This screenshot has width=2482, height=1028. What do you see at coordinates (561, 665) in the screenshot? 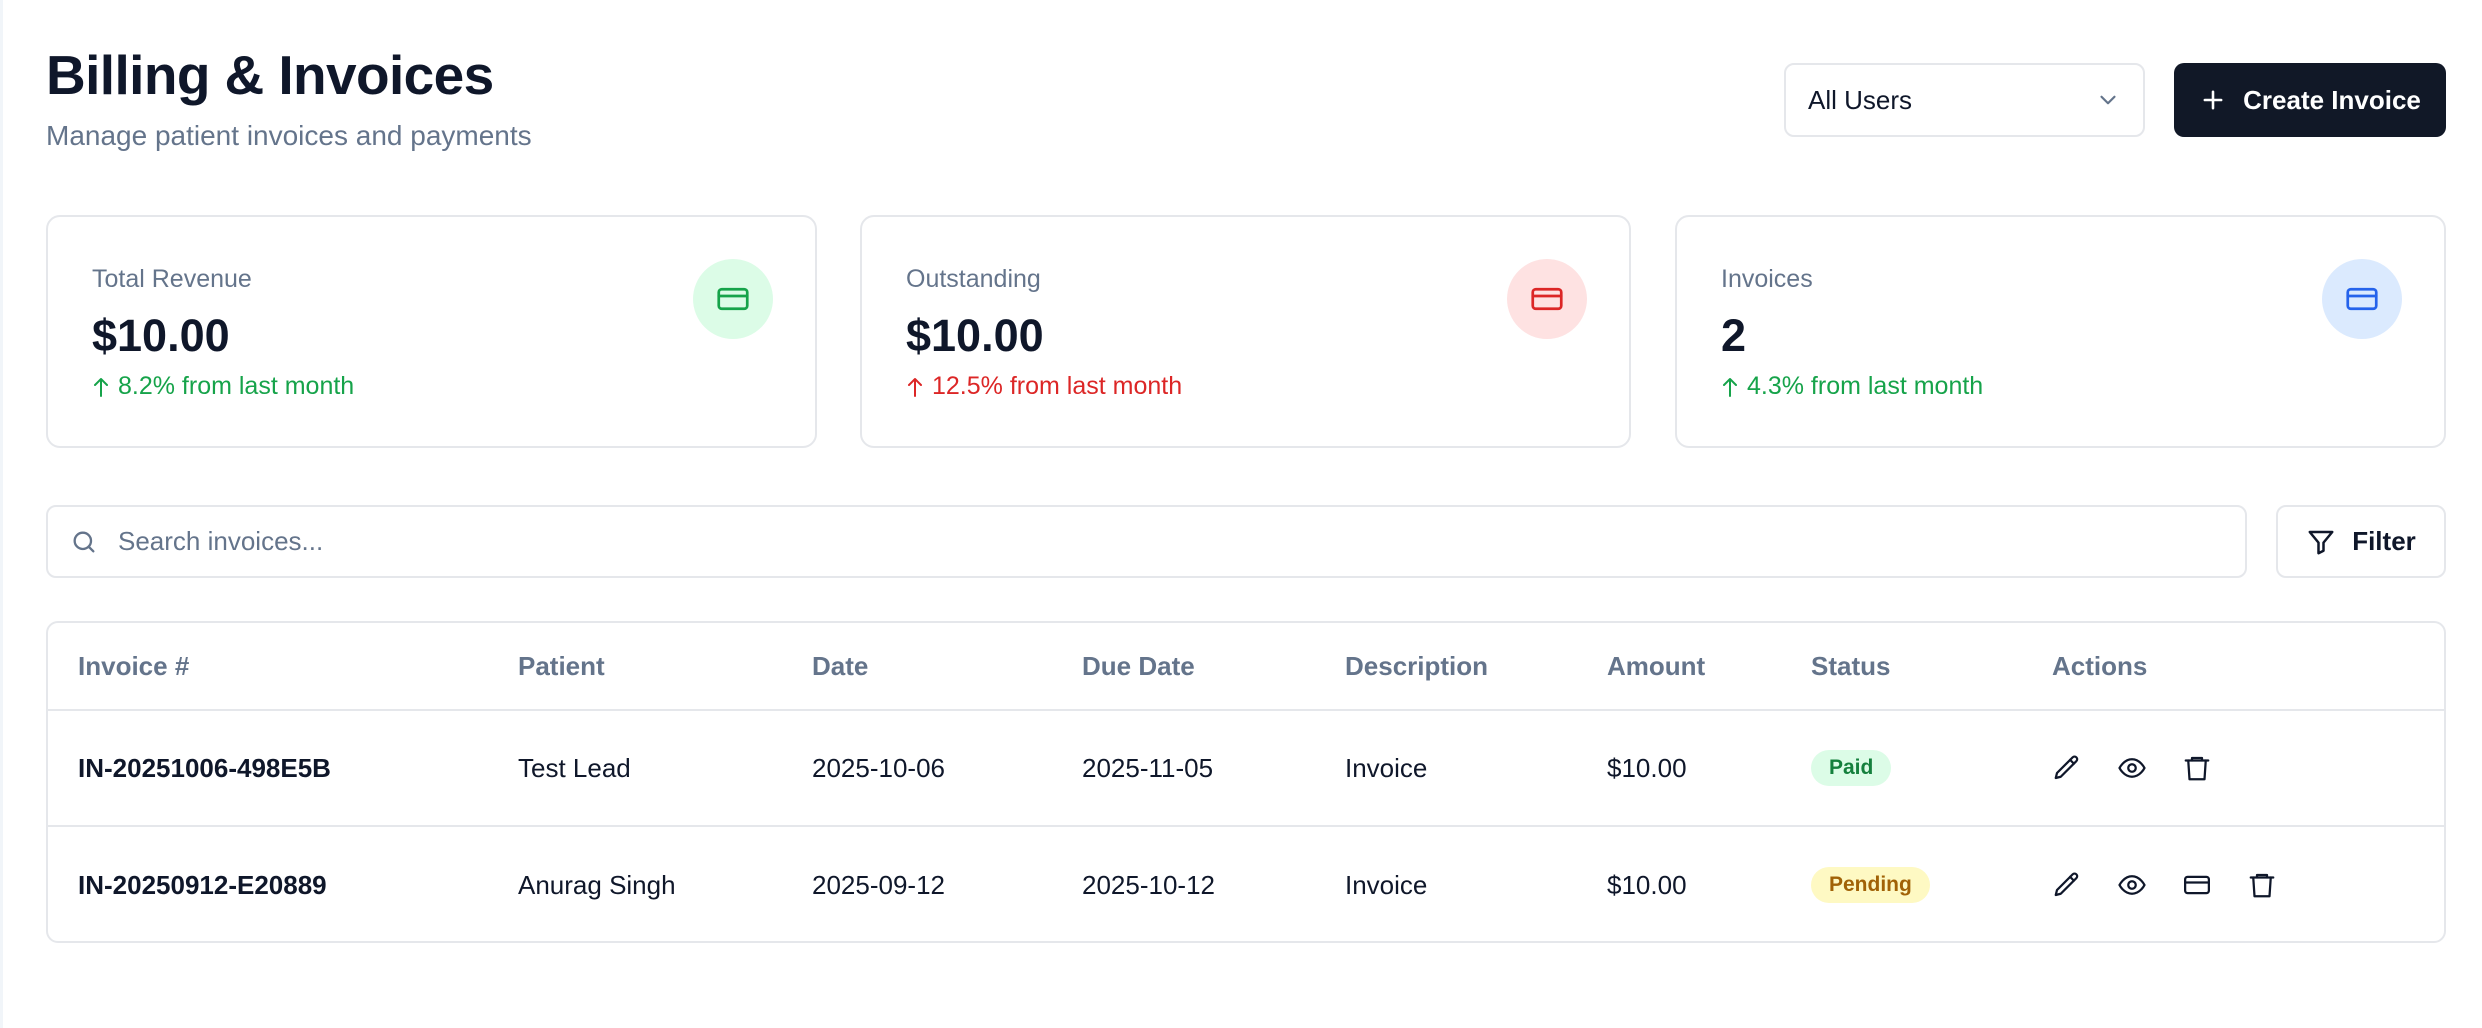
I see `column-header: Patient` at bounding box center [561, 665].